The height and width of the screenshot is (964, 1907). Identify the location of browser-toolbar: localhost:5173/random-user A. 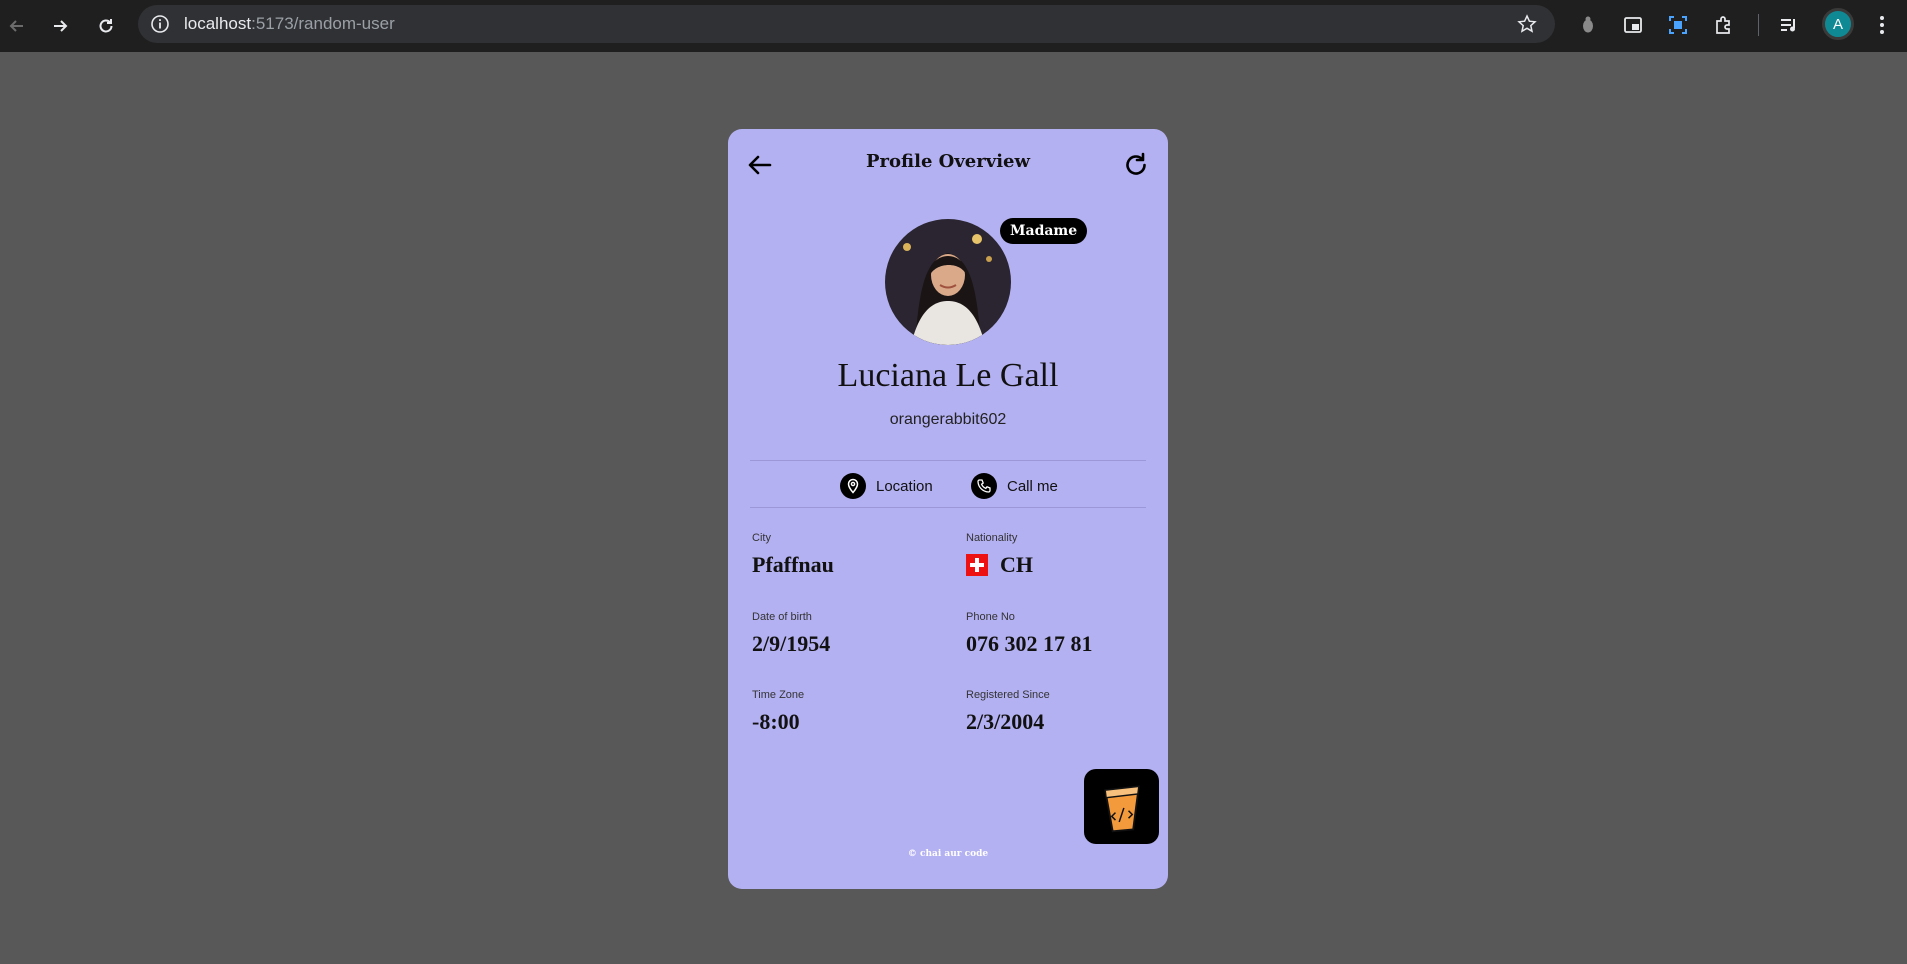
(953, 26).